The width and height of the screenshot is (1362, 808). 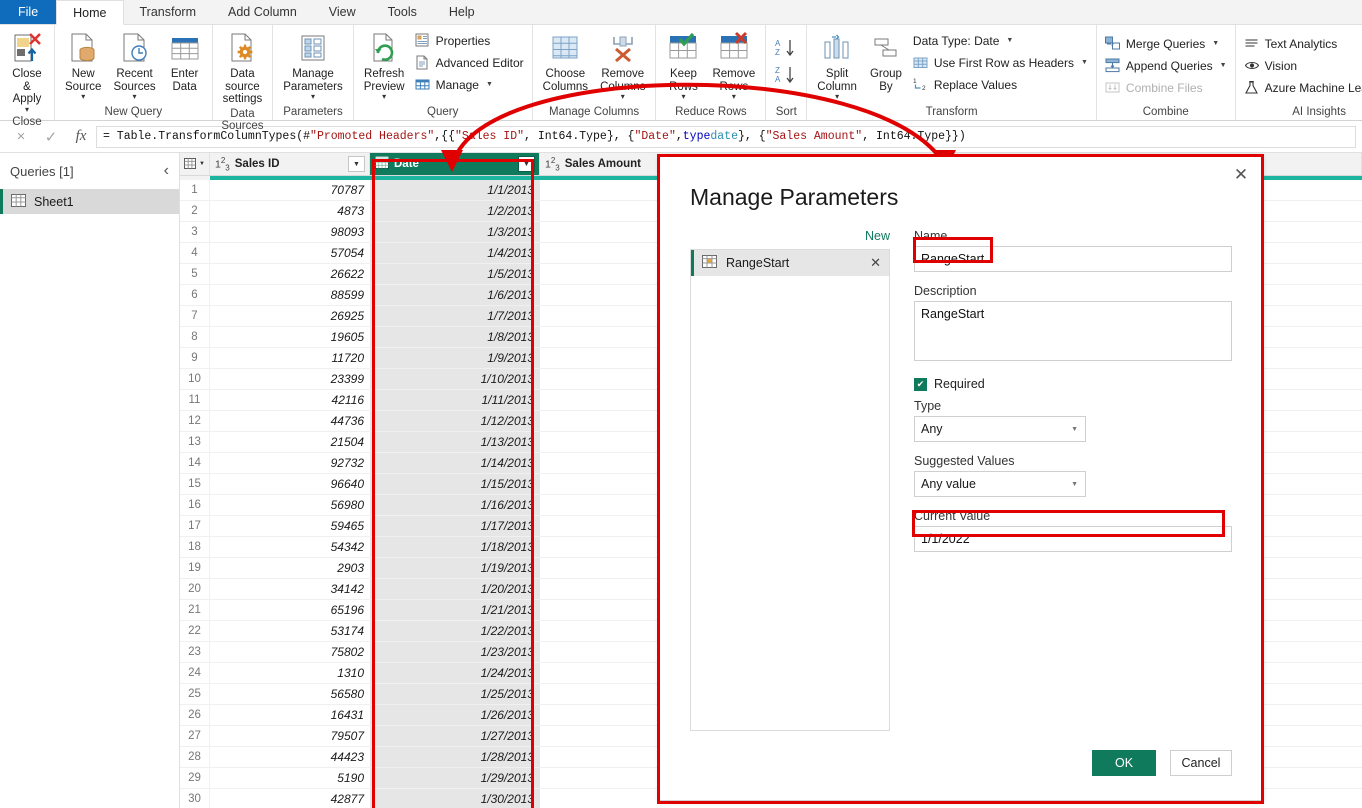 I want to click on enter-data-button: Enter Data, so click(x=185, y=61).